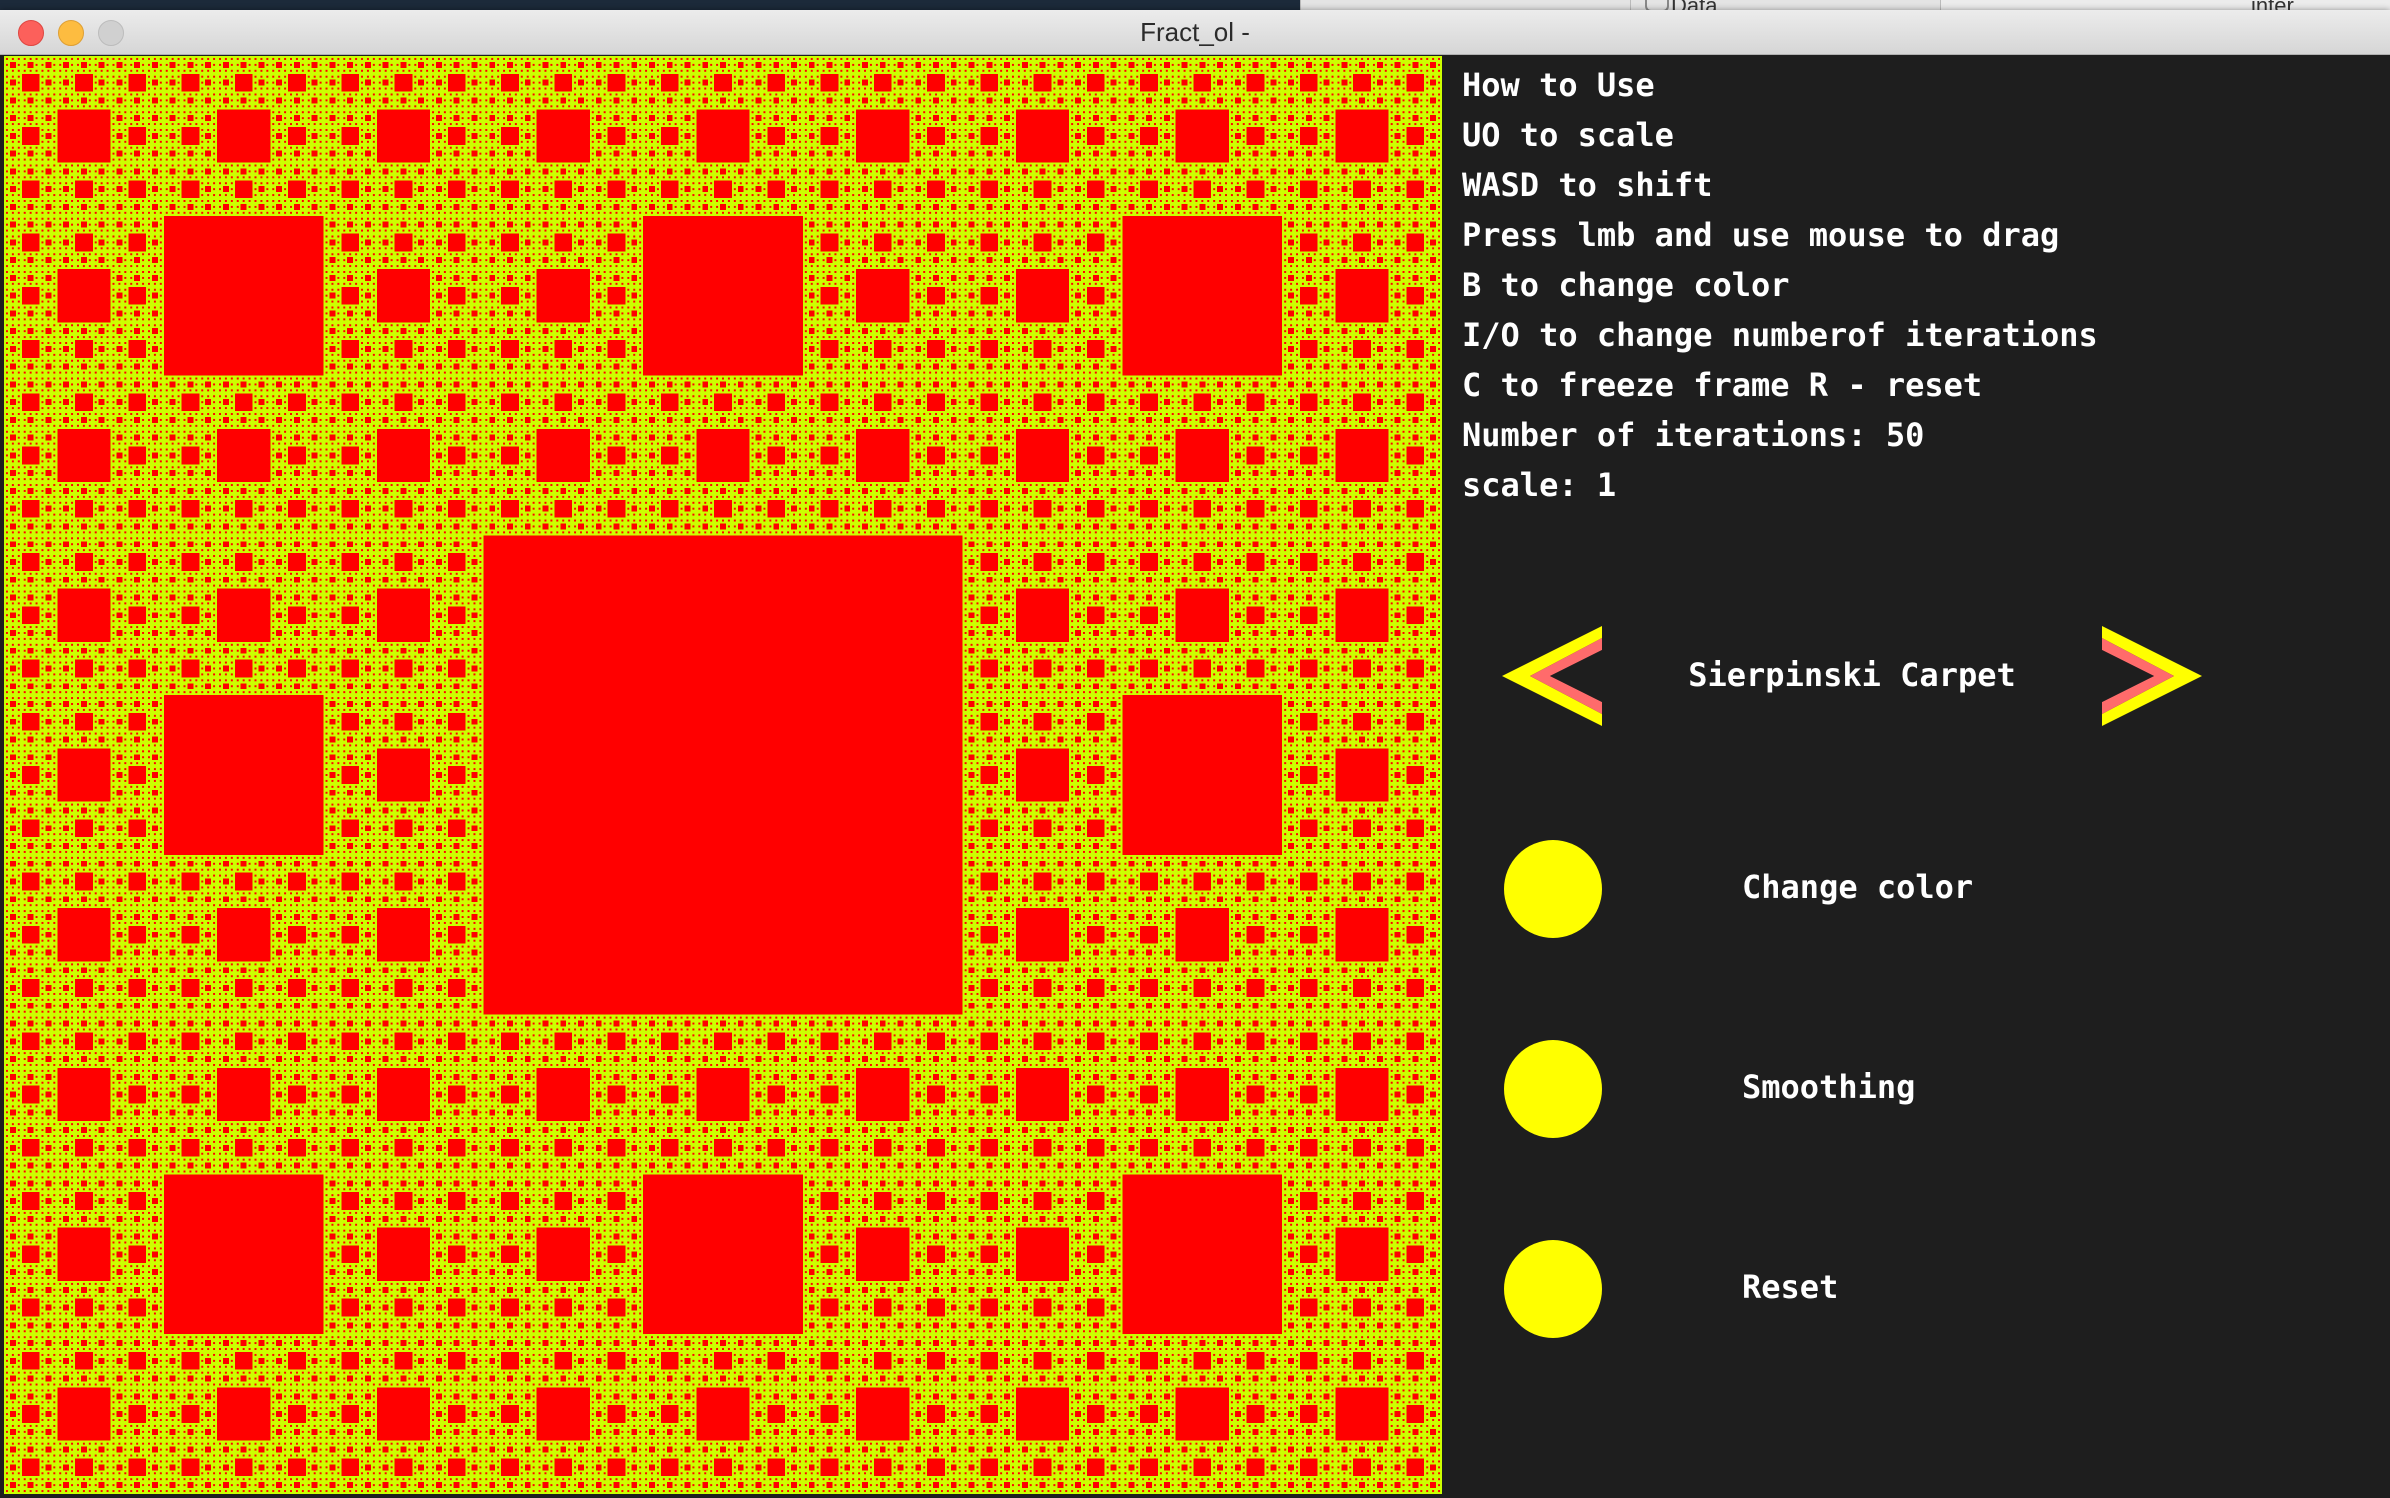 The height and width of the screenshot is (1498, 2390). I want to click on reset-label: Reset, so click(1790, 1287).